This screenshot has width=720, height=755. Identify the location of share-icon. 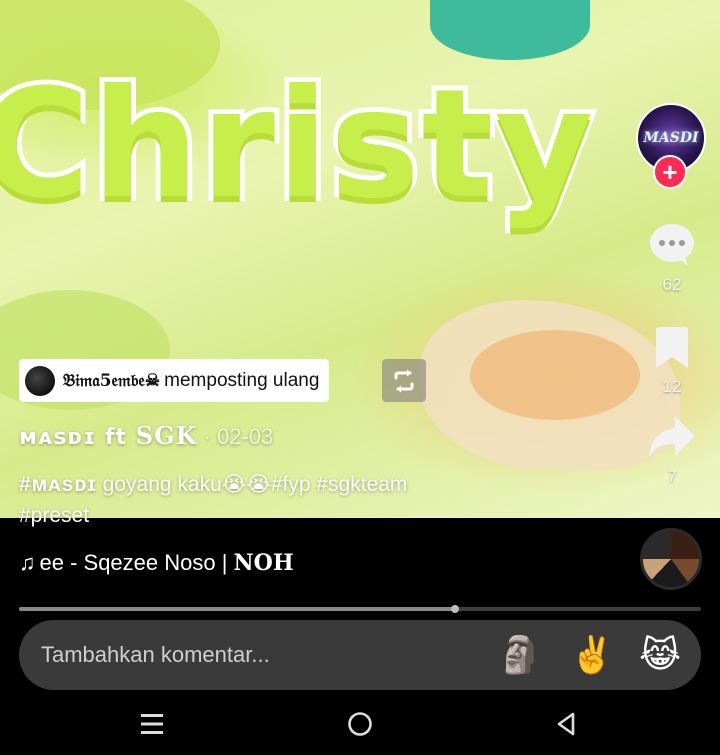
(672, 436).